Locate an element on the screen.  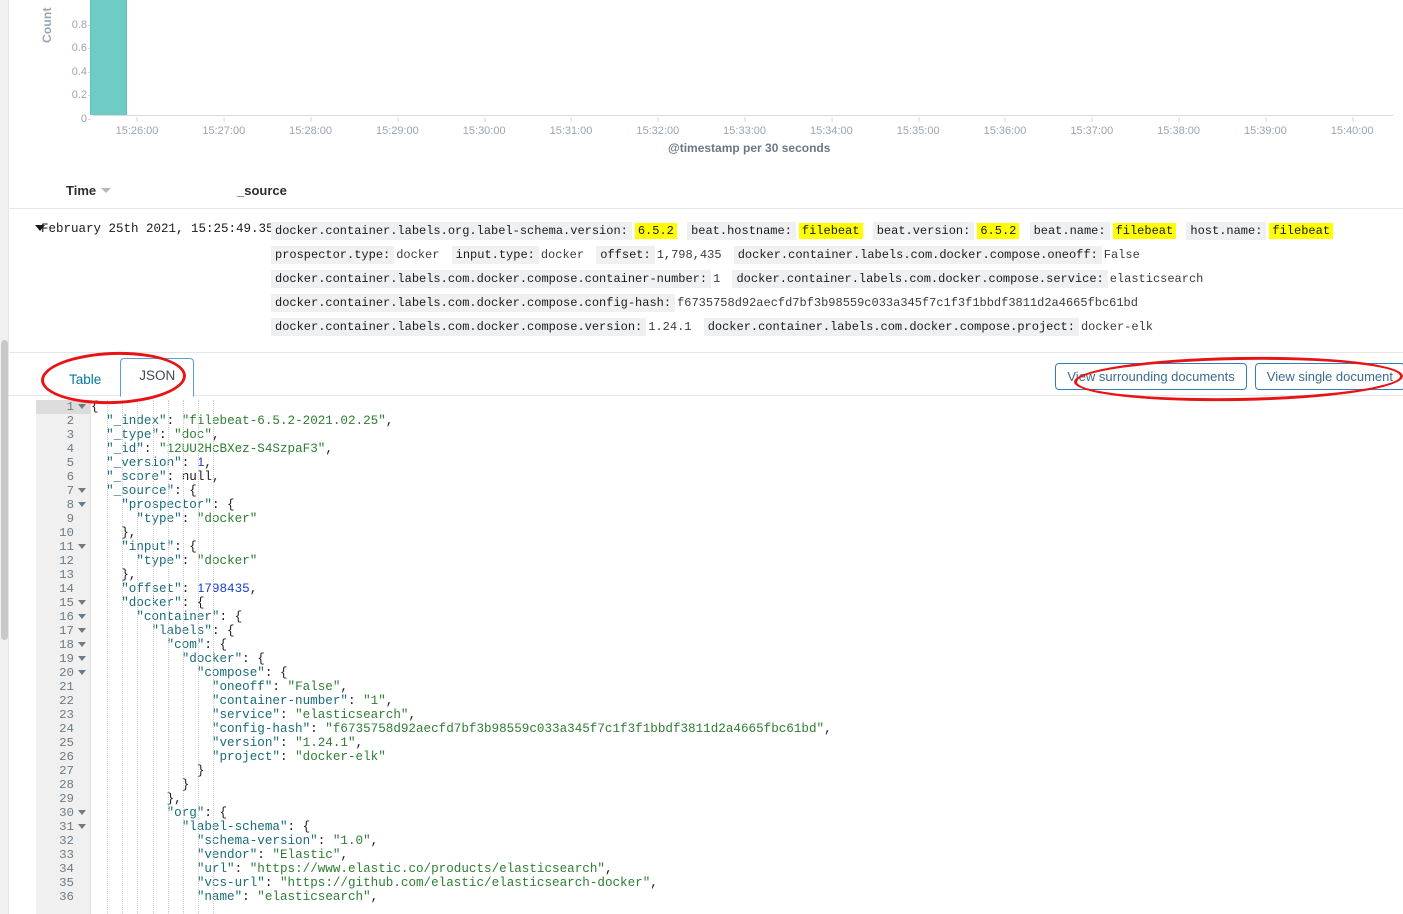
code-line-number: 9 is located at coordinates (63, 519).